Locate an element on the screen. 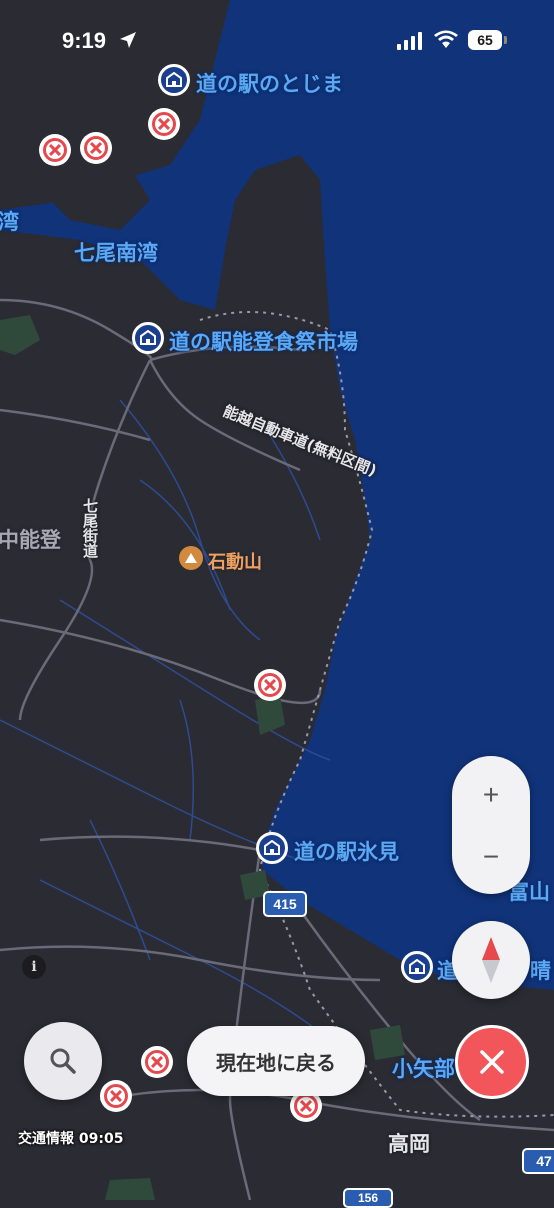 Image resolution: width=554 pixels, height=1208 pixels. status-time: 9:19 is located at coordinates (84, 40).